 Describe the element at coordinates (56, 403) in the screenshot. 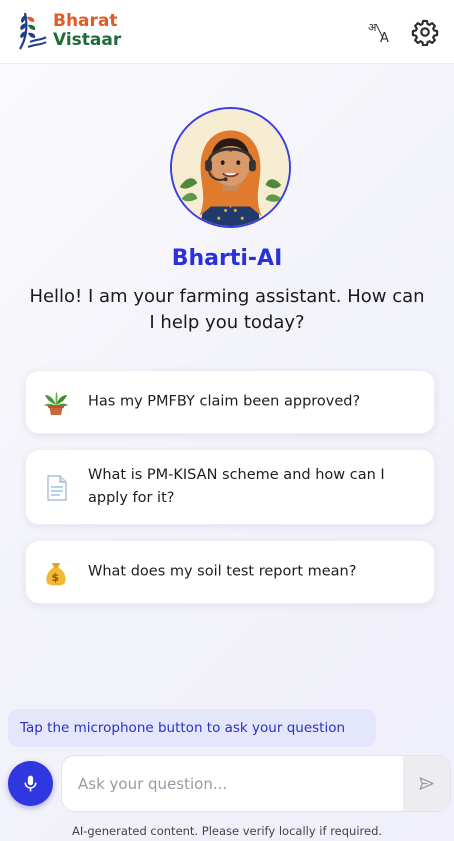

I see `potted-plant-icon` at that location.